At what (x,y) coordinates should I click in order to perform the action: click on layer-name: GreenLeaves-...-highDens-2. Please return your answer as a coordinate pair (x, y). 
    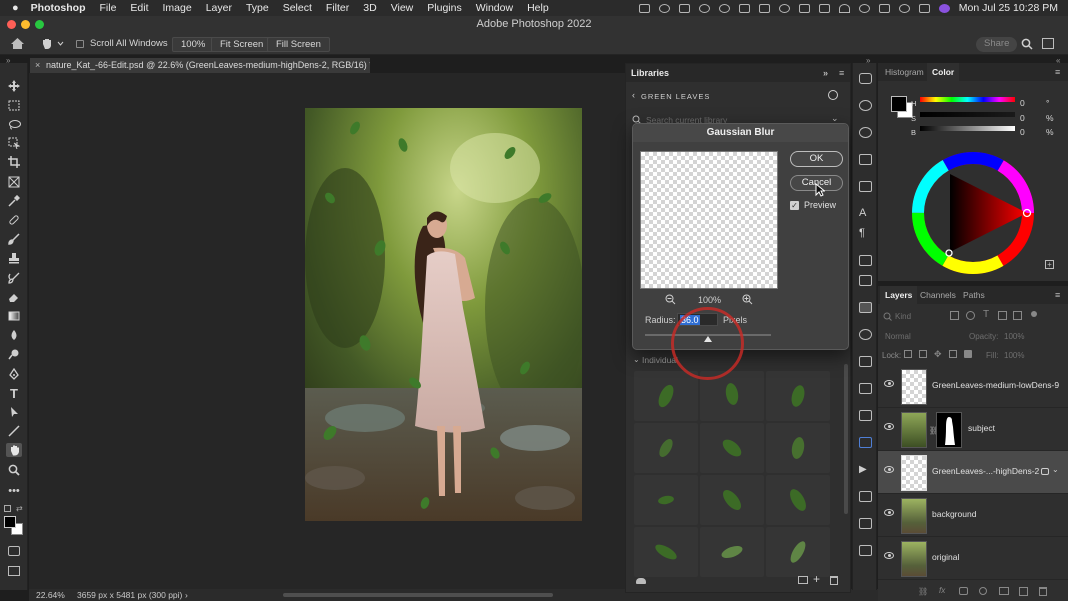
    Looking at the image, I should click on (985, 471).